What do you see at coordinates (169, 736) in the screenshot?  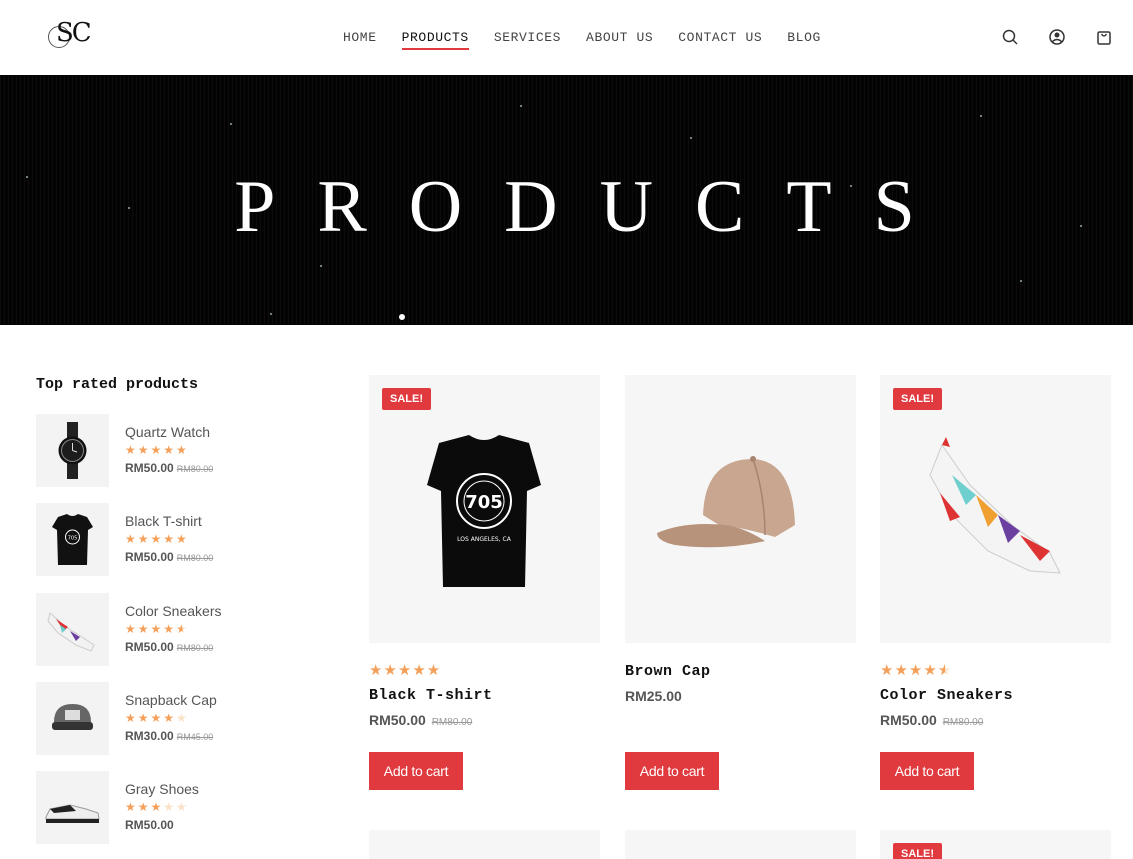 I see `top-item-price: RM30.00 RM45.00` at bounding box center [169, 736].